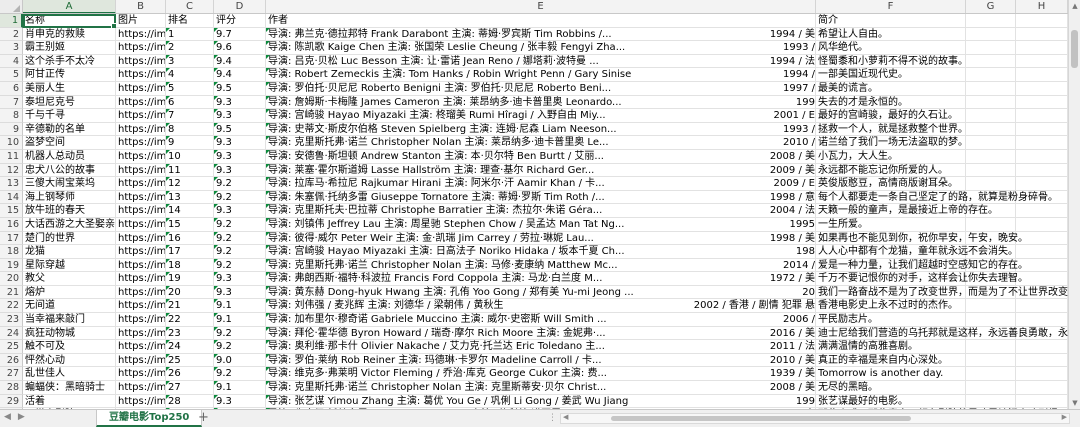  Describe the element at coordinates (190, 333) in the screenshot. I see `cell-rank: 23` at that location.